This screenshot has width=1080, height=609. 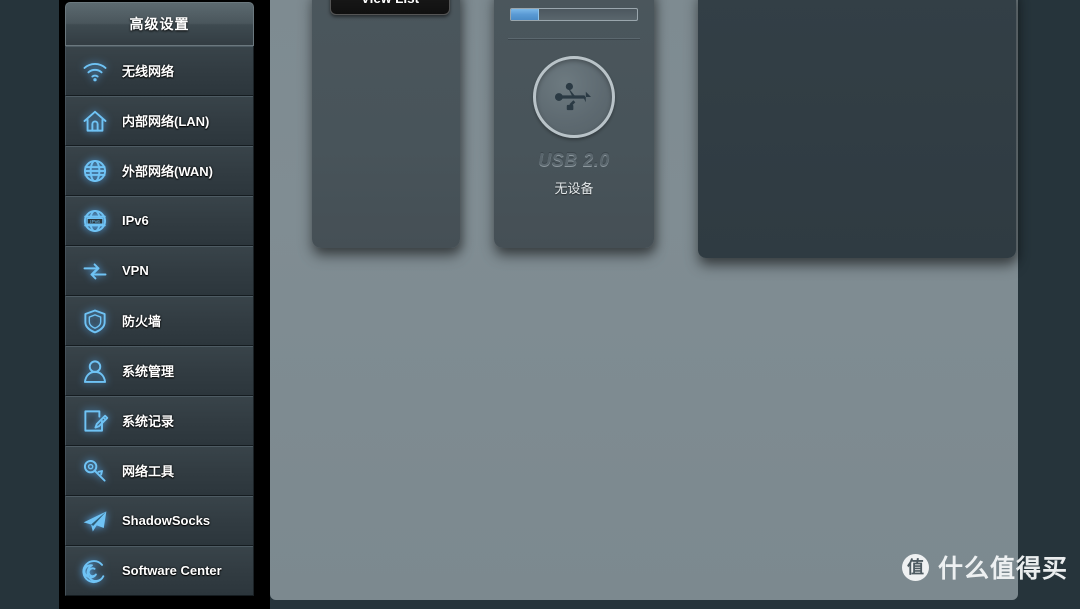 I want to click on sidebar-item-label: IPv6, so click(x=135, y=220).